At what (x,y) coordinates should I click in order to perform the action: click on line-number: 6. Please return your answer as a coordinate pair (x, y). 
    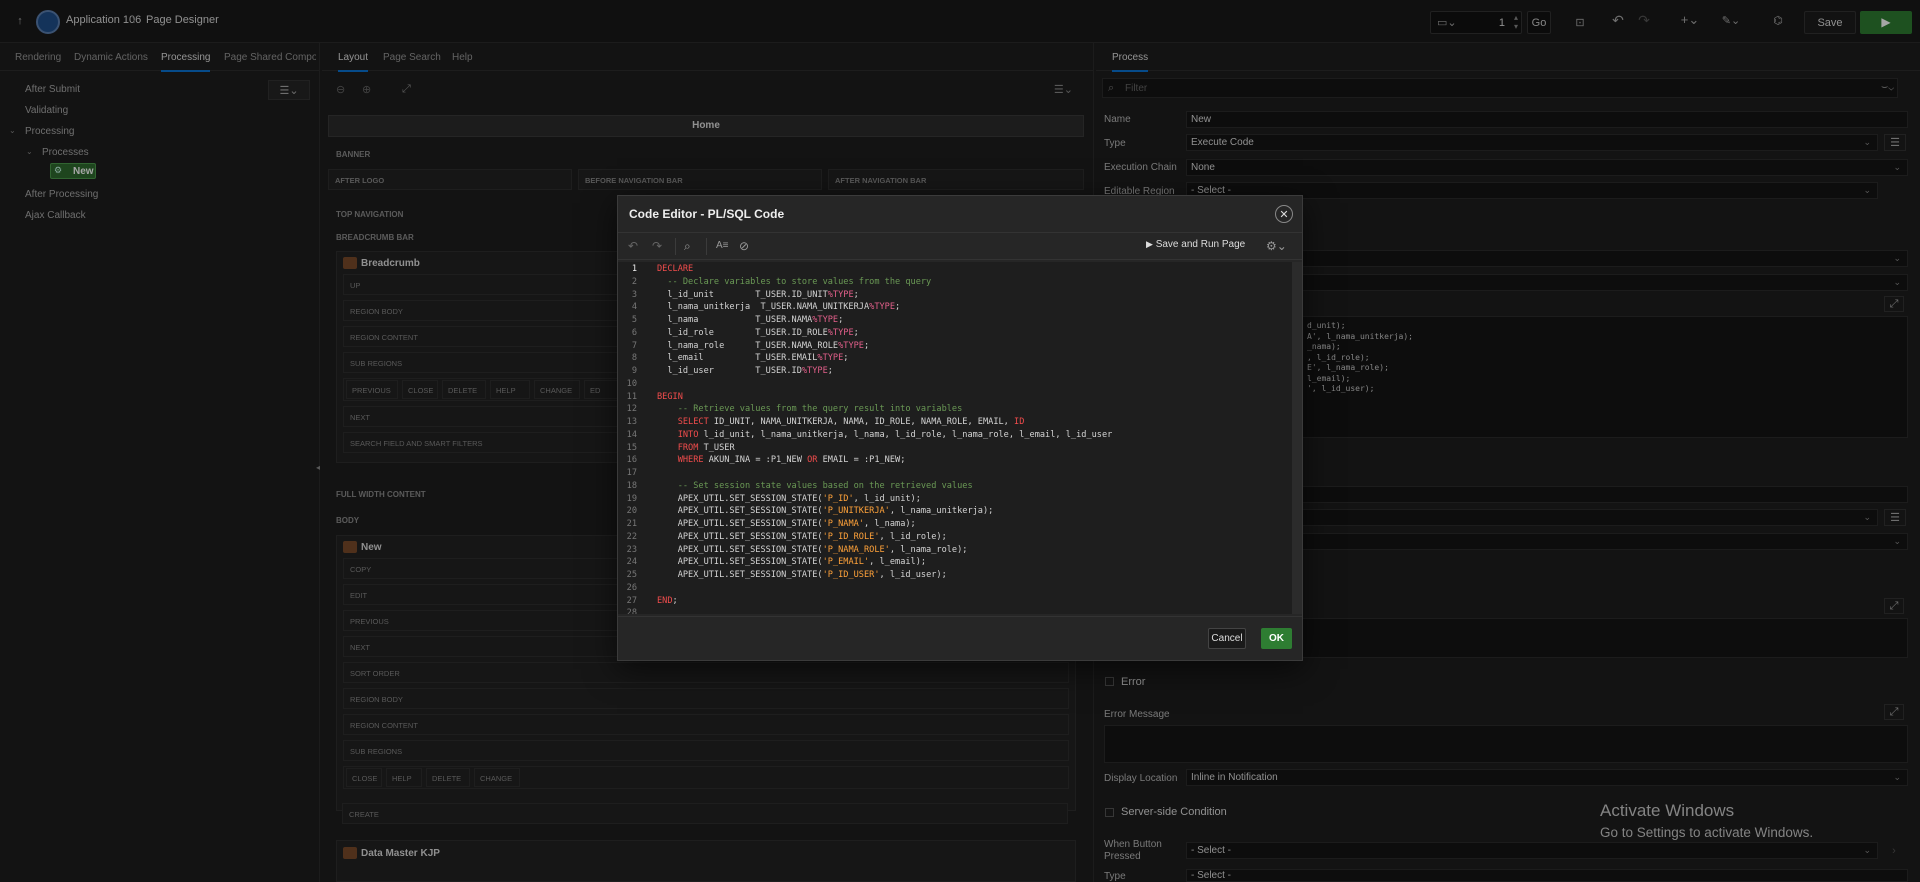
    Looking at the image, I should click on (634, 332).